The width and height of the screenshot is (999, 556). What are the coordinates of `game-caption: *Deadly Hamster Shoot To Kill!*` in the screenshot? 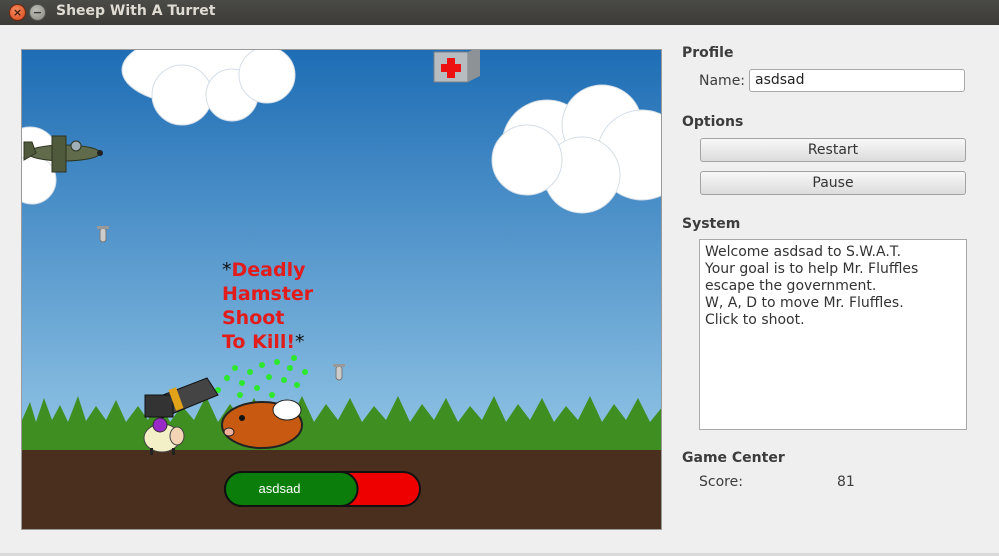 It's located at (267, 306).